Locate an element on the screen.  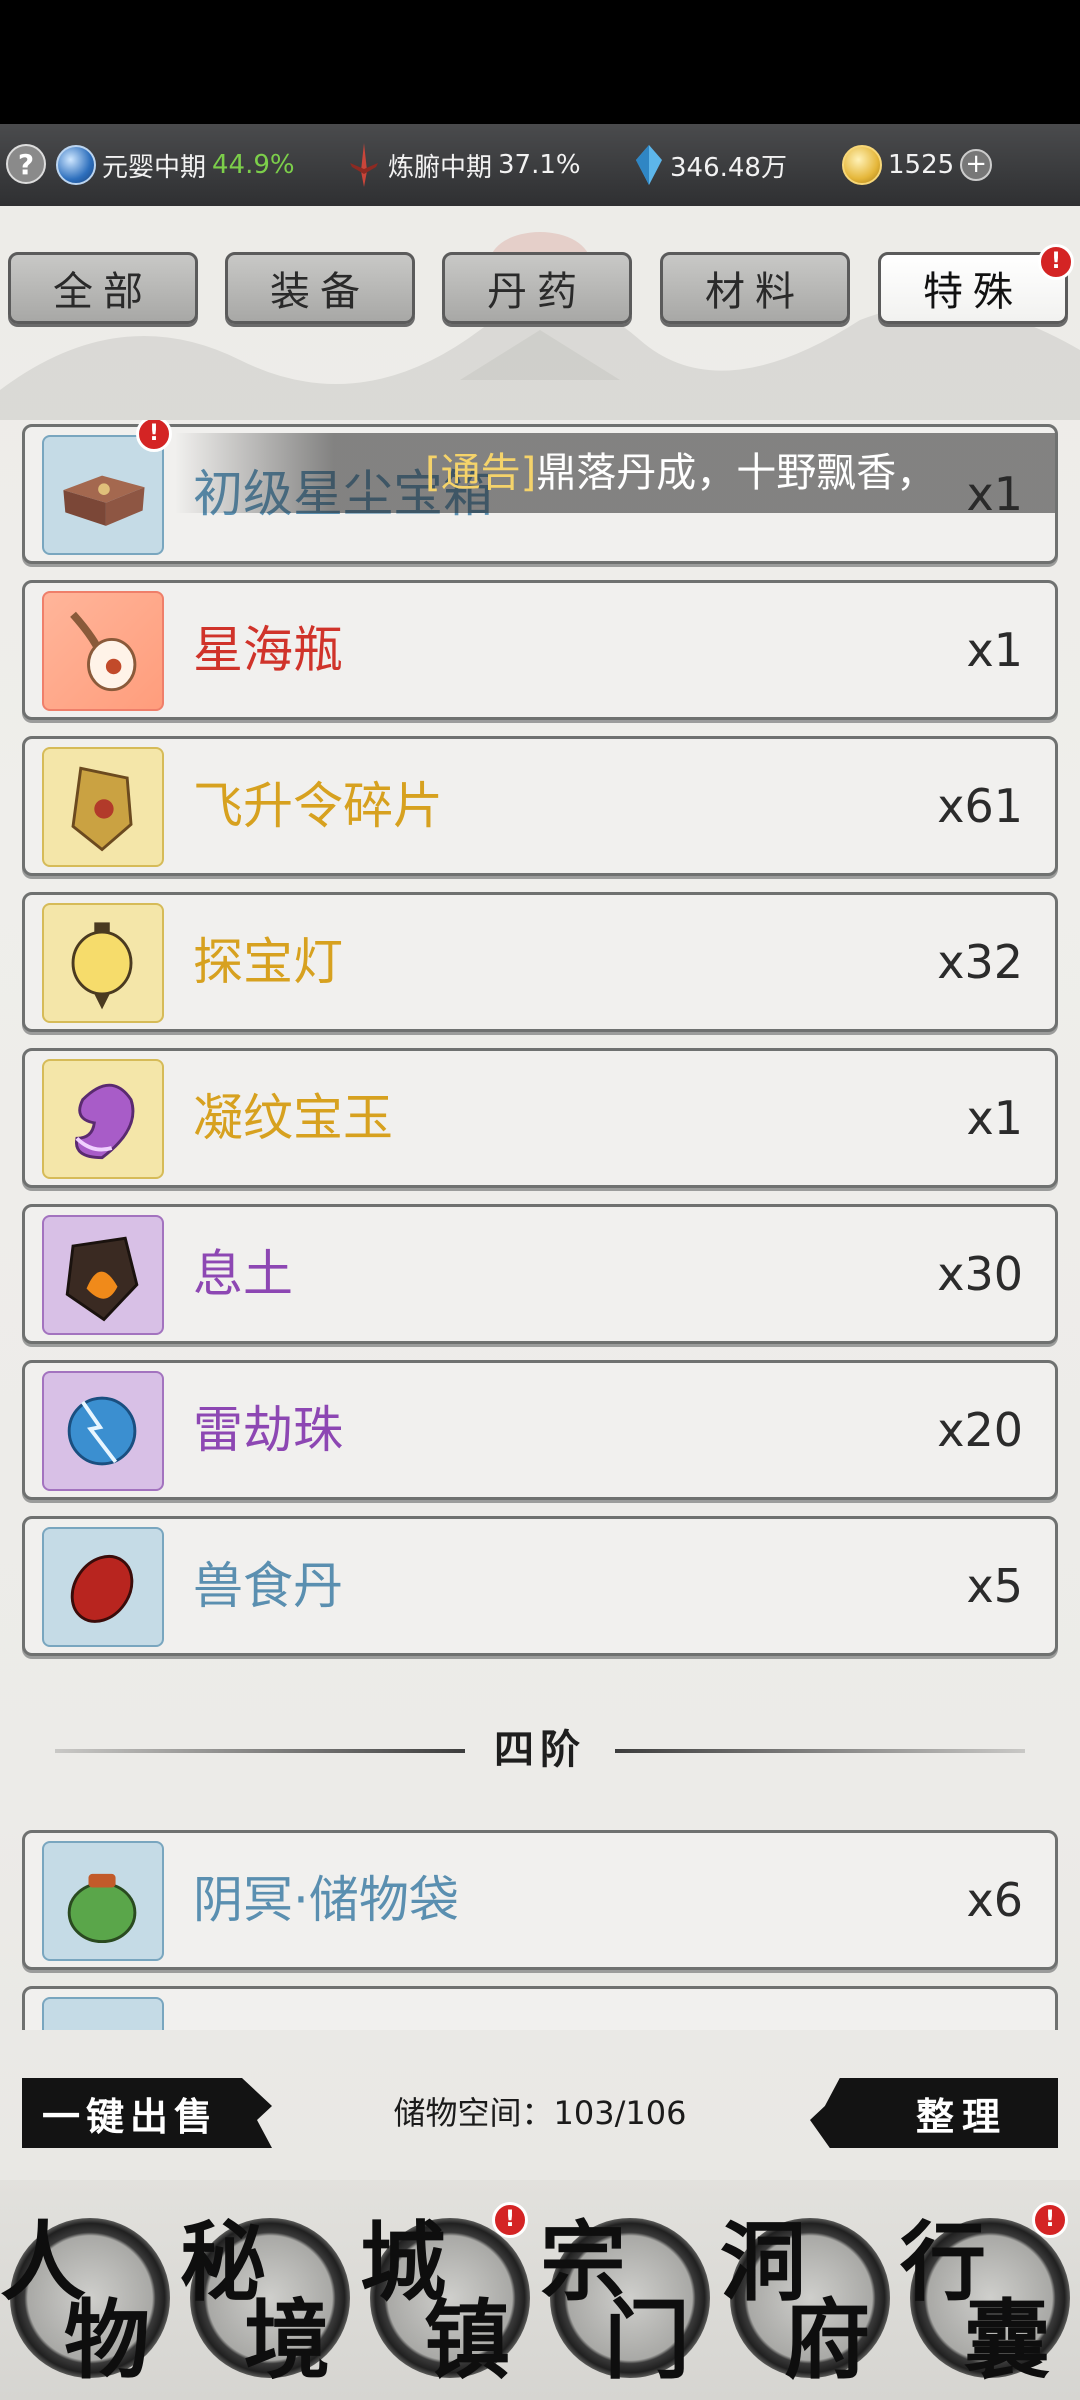
nav-label-2: 门 is located at coordinates (647, 2340).